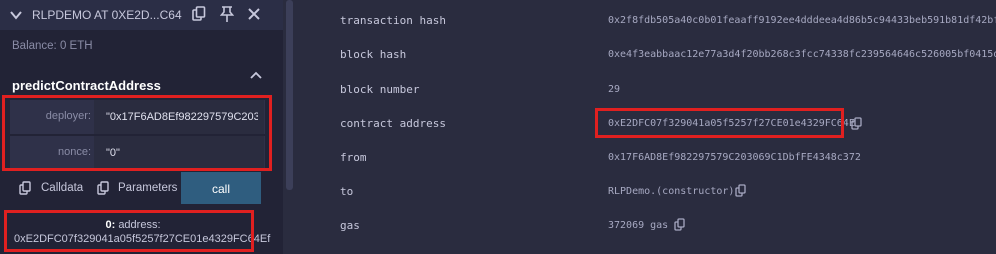  What do you see at coordinates (254, 14) in the screenshot?
I see `close-icon` at bounding box center [254, 14].